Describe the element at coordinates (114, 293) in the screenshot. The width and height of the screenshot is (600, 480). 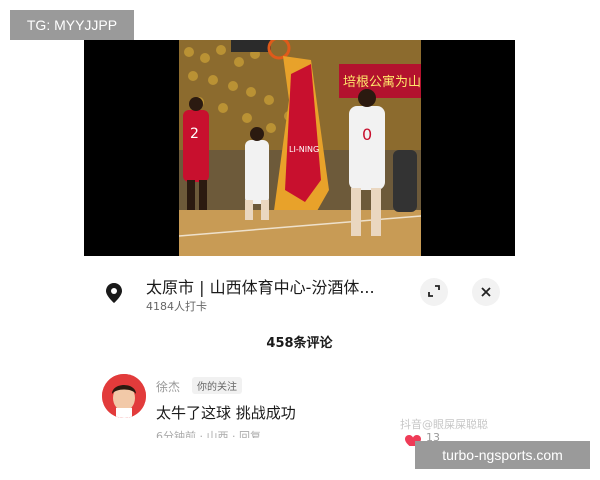
I see `location-pin-icon` at that location.